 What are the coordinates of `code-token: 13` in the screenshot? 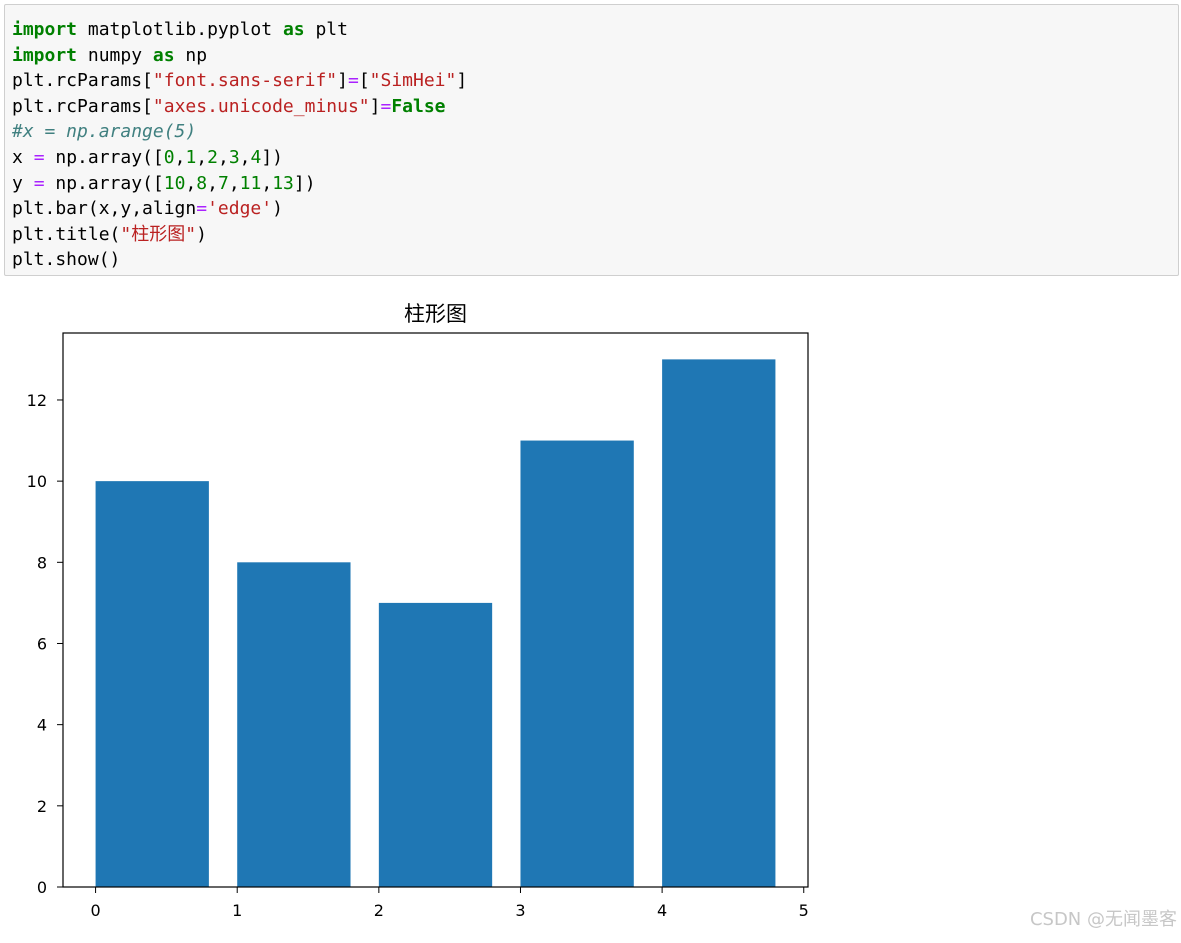 It's located at (283, 183).